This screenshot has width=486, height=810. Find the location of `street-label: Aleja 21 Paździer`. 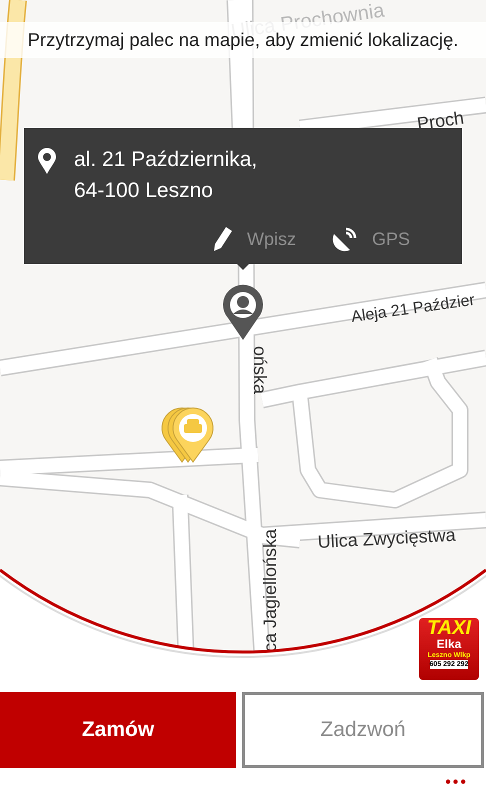

street-label: Aleja 21 Paździer is located at coordinates (413, 309).